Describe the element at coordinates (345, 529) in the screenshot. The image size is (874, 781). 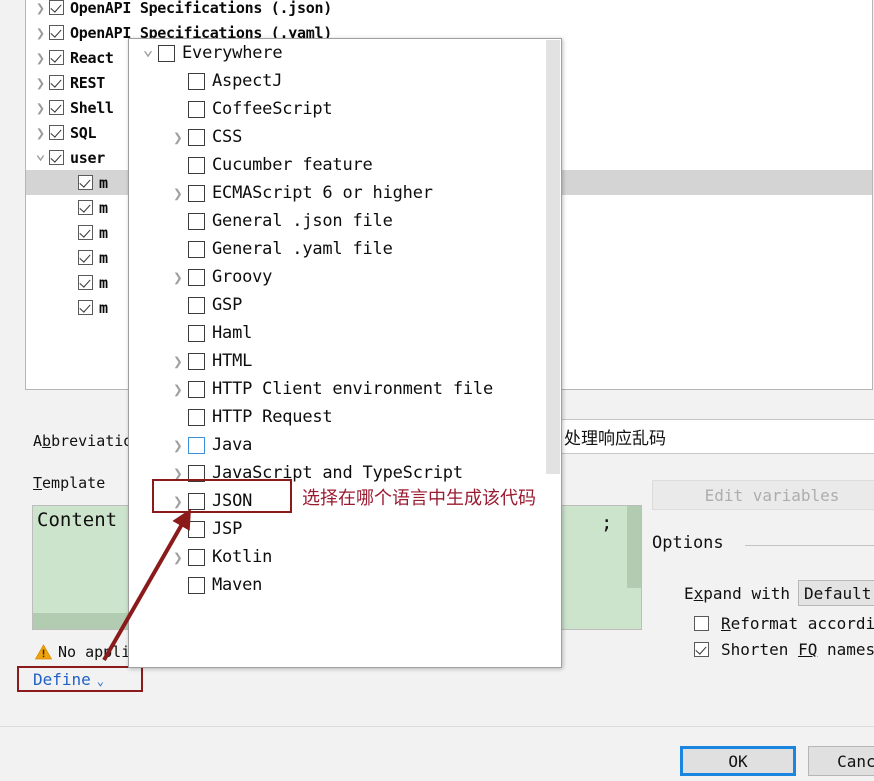
I see `popup-list-item: JSP` at that location.